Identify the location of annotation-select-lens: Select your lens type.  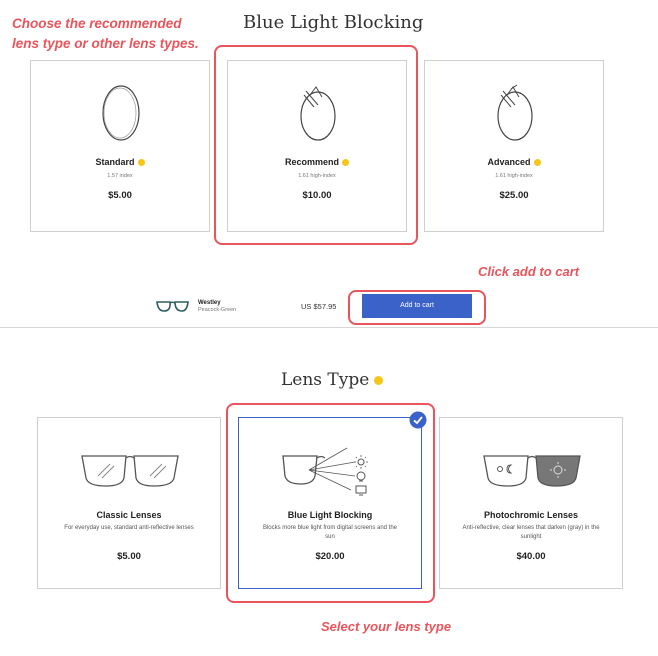
(386, 626).